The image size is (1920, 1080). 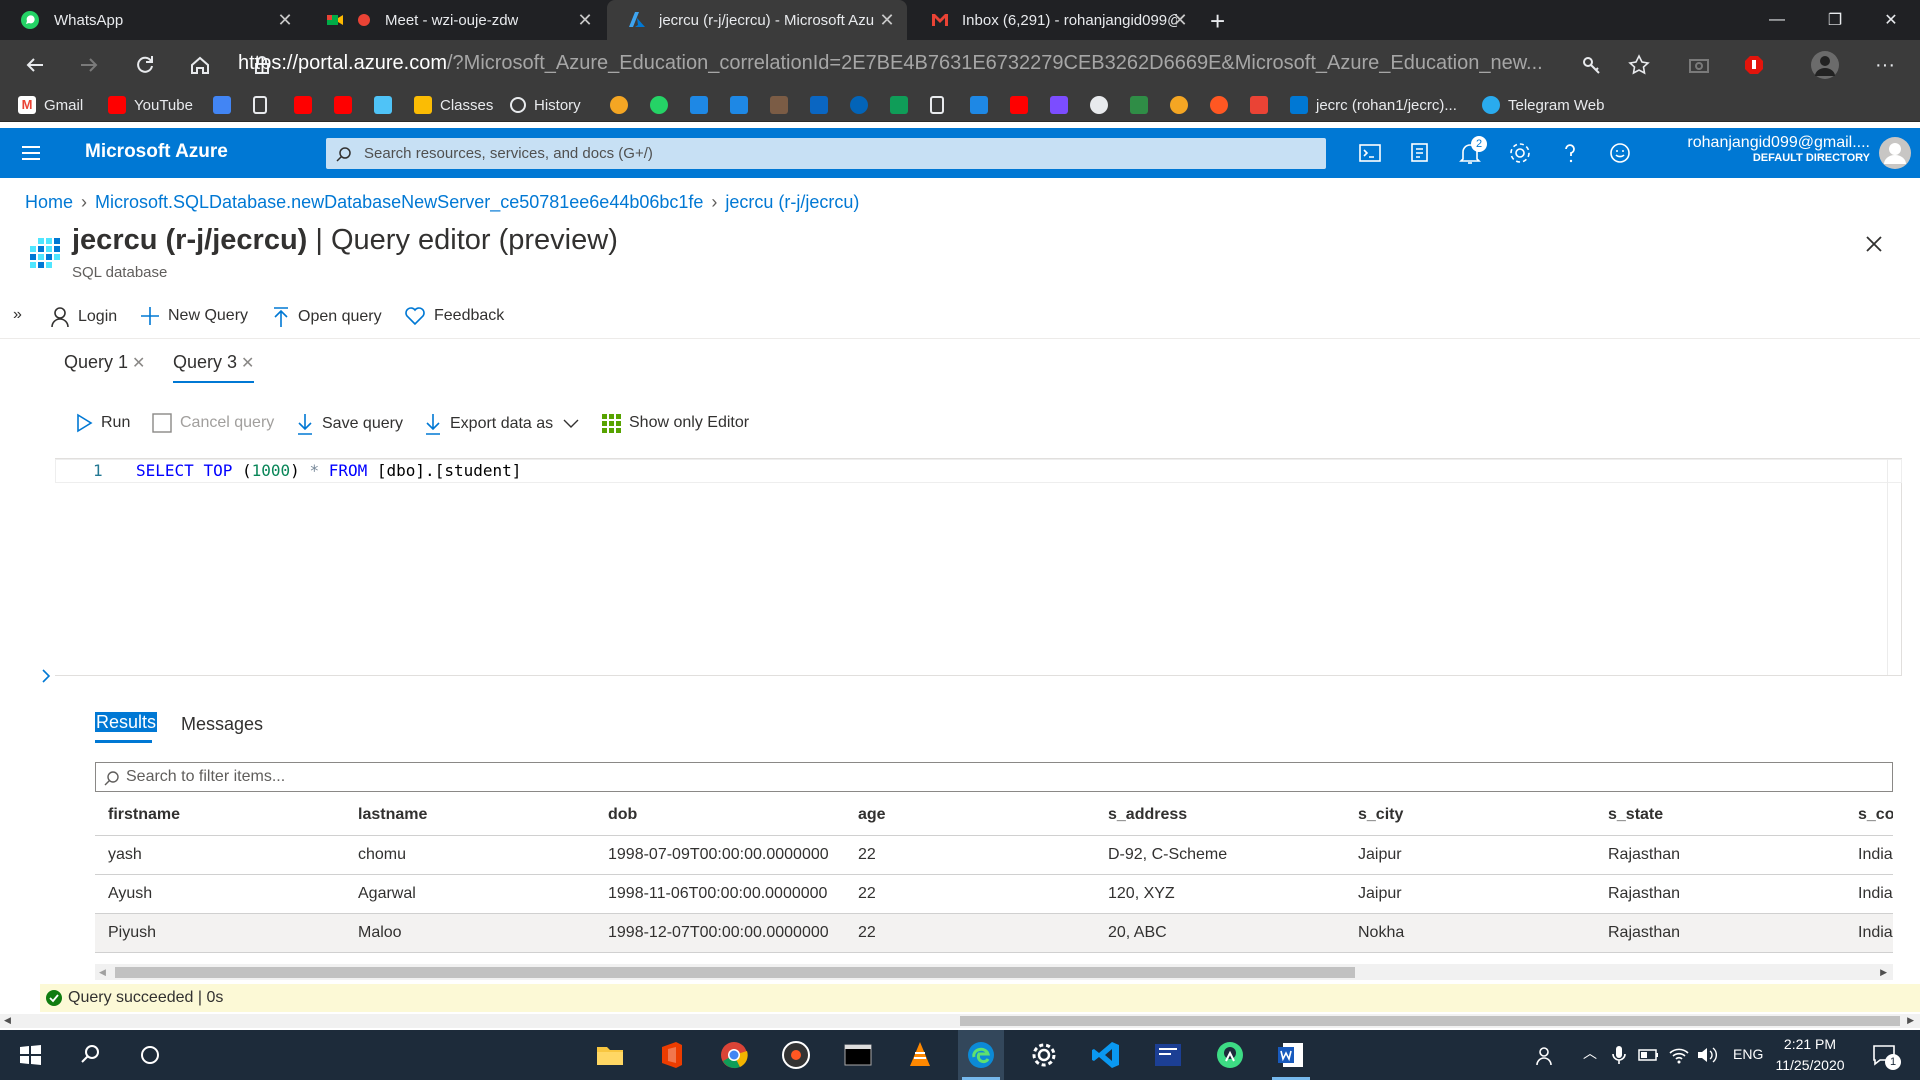 I want to click on login-button: Login, so click(x=83, y=317).